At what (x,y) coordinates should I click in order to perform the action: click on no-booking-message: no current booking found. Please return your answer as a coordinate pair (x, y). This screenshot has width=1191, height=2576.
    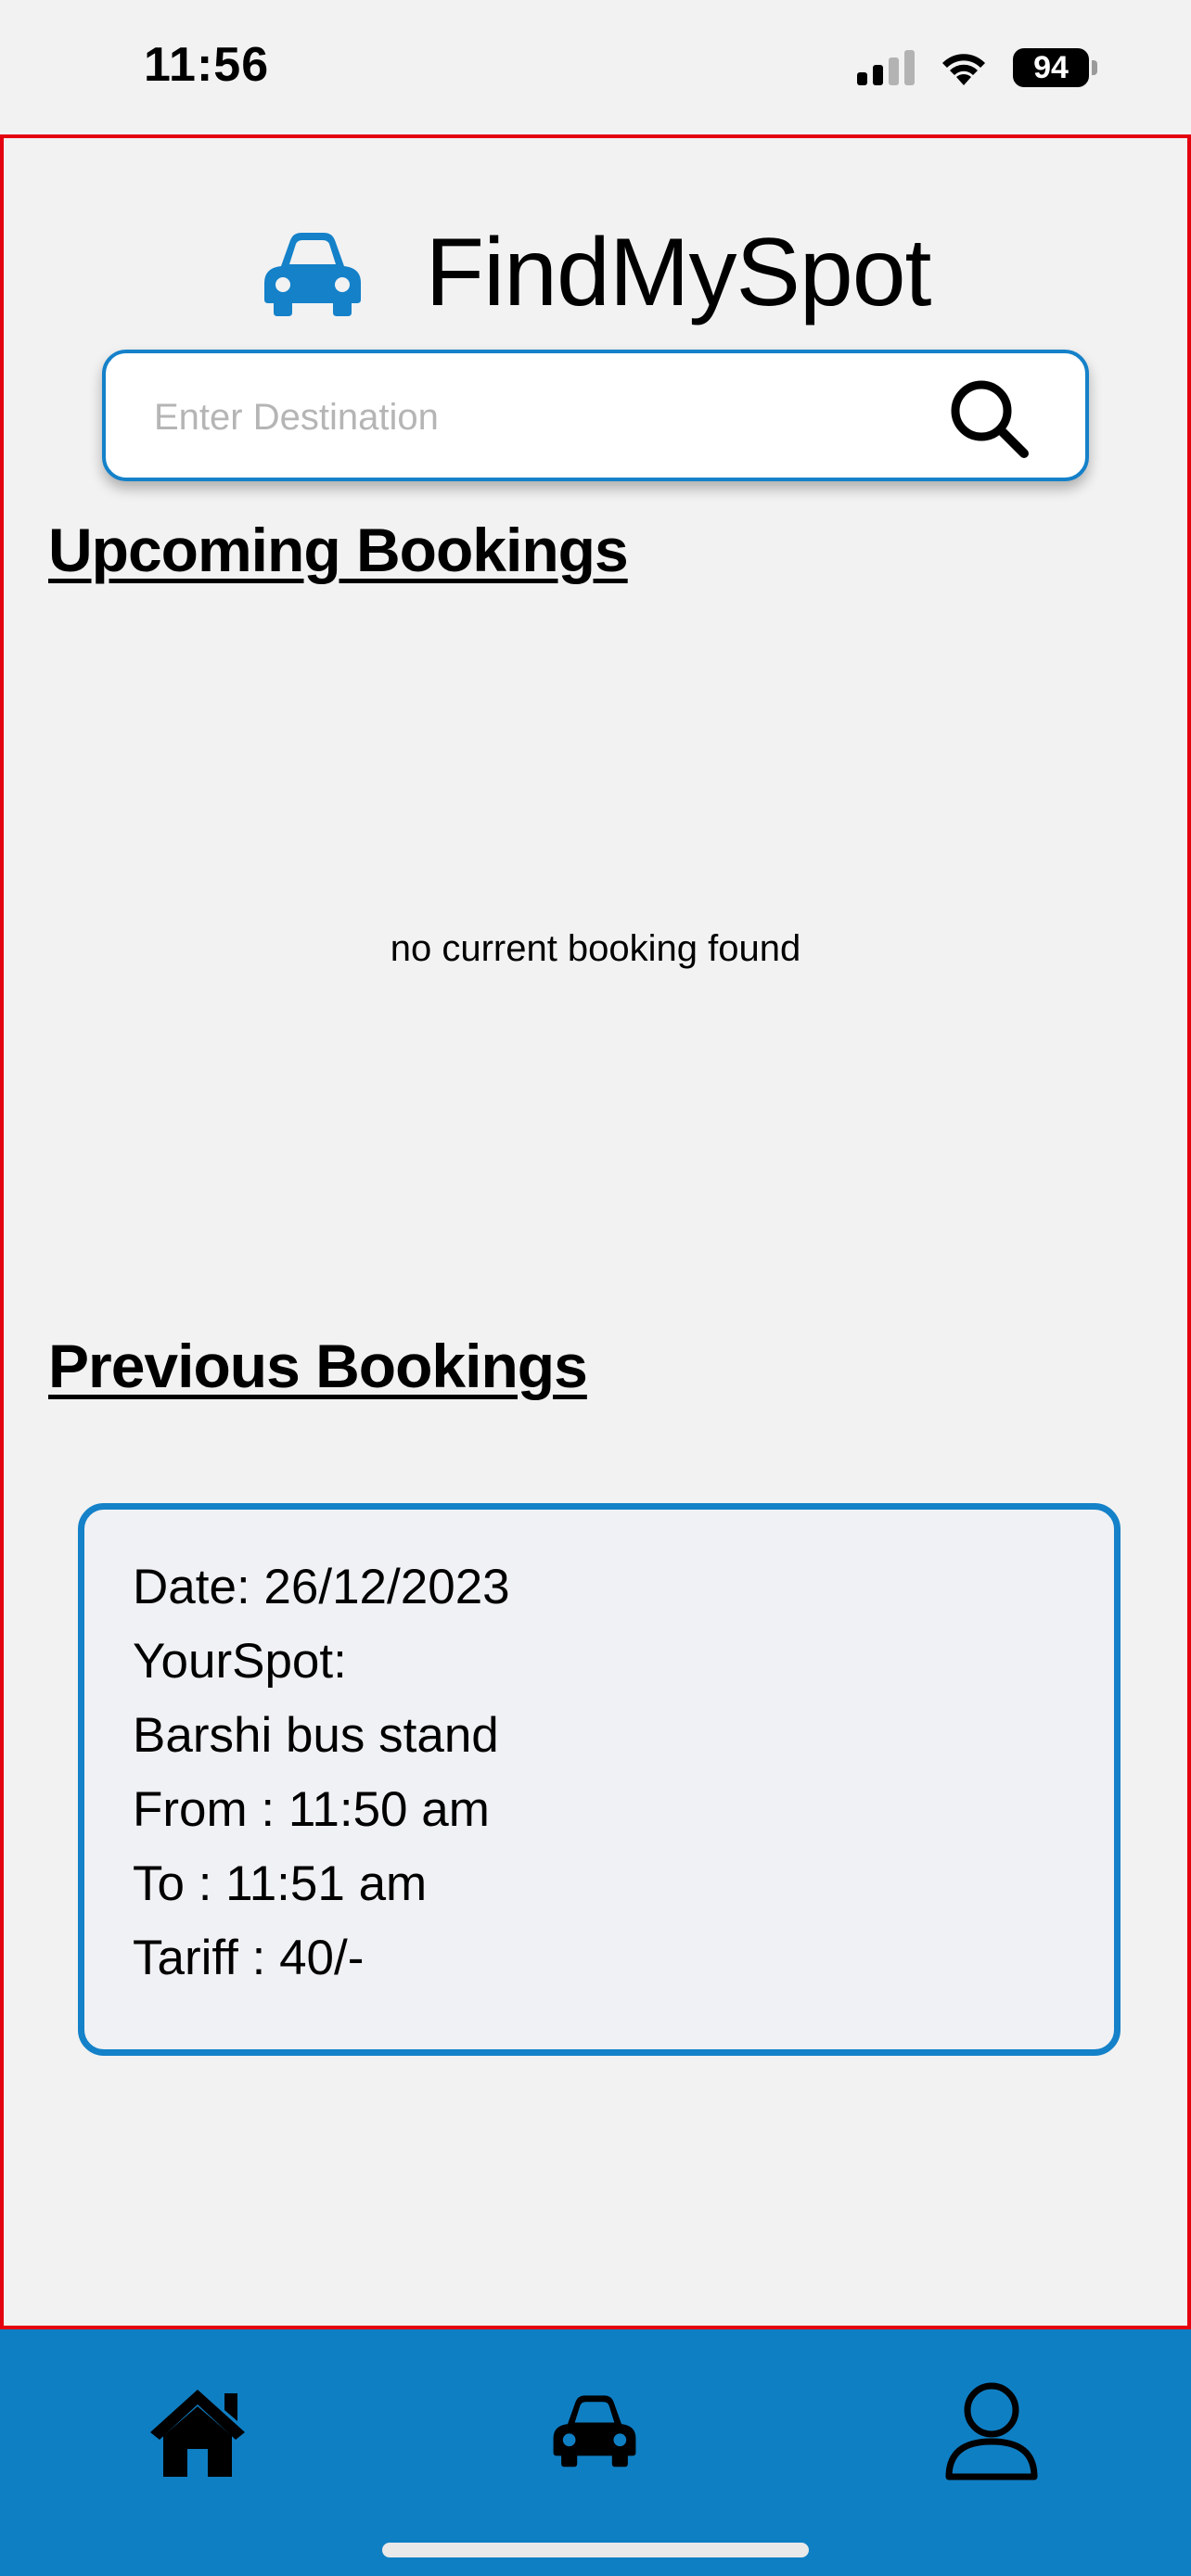
    Looking at the image, I should click on (595, 948).